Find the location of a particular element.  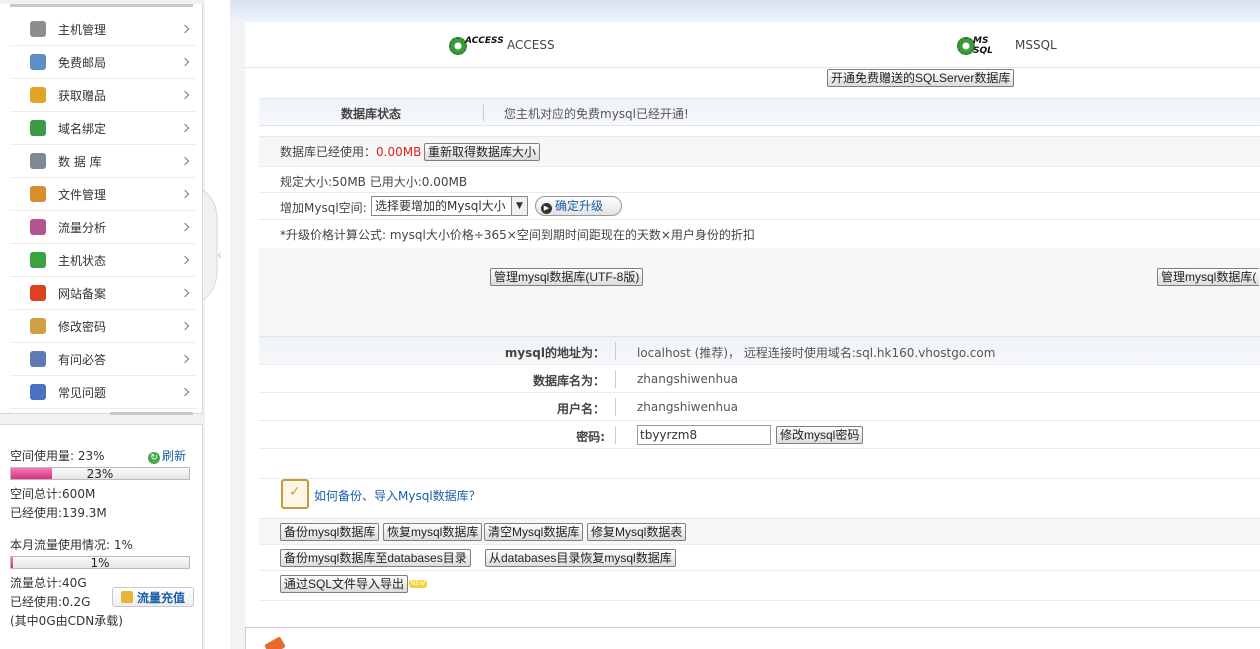

ops-row-3: 通过SQL文件导入导出 NEW is located at coordinates (759, 586).